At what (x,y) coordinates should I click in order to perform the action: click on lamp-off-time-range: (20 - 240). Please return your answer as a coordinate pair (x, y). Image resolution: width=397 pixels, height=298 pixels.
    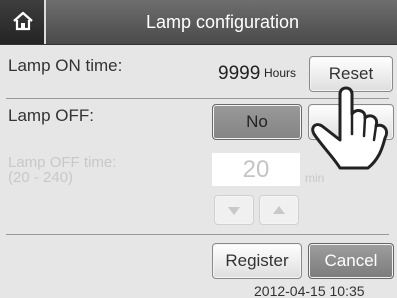
    Looking at the image, I should click on (41, 177).